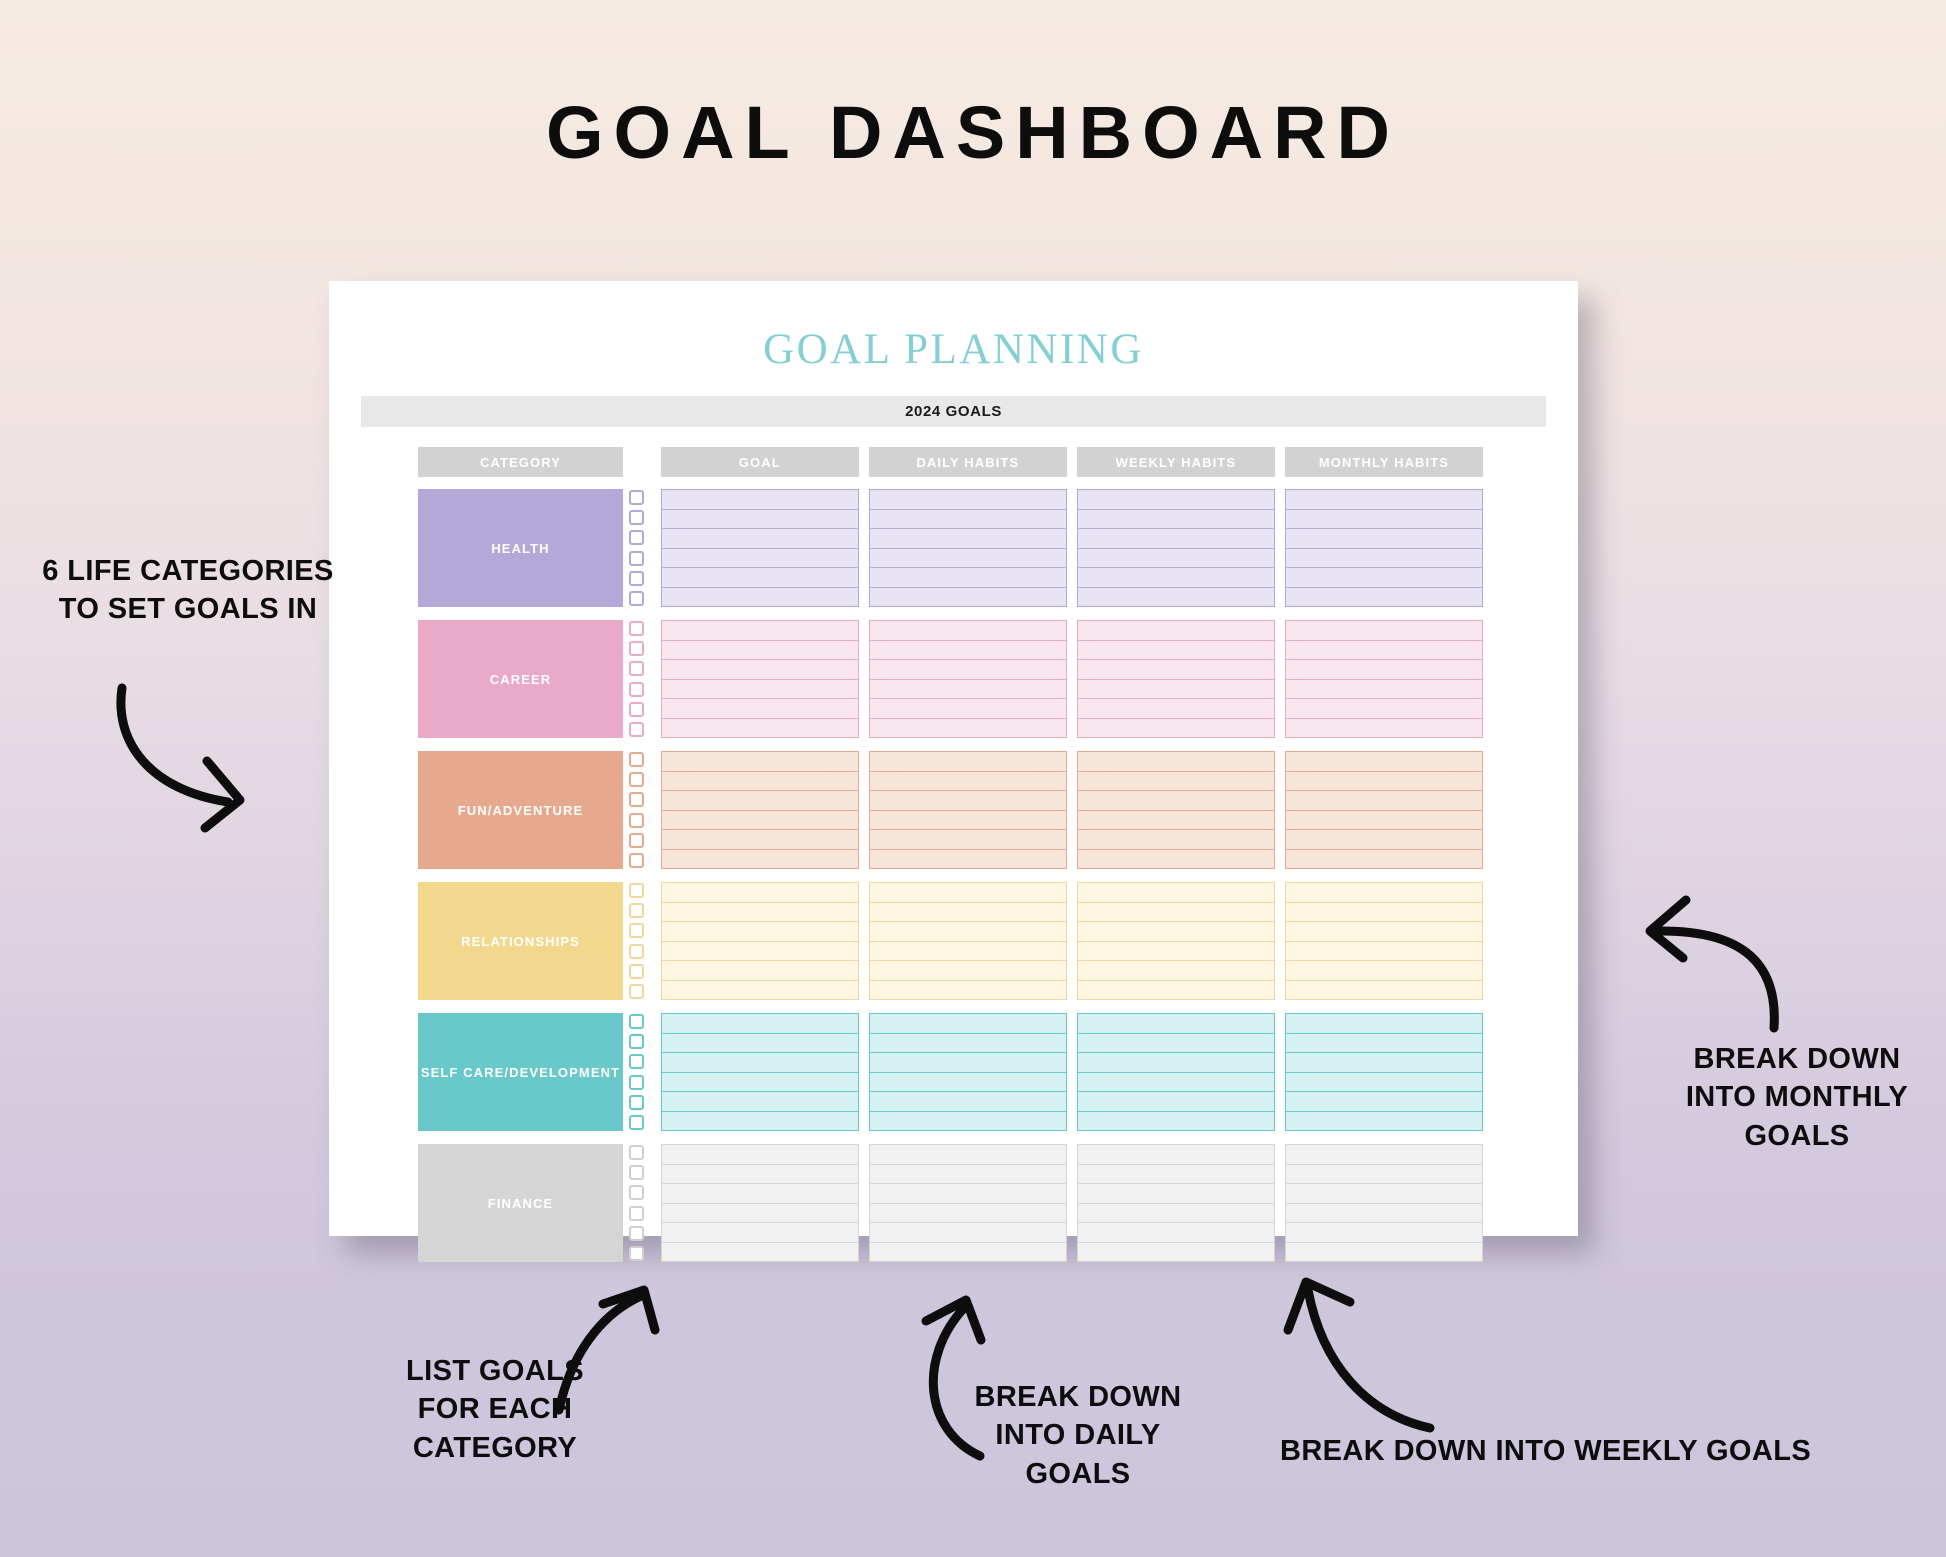 This screenshot has width=1946, height=1557. Describe the element at coordinates (520, 1203) in the screenshot. I see `category-swatch: FINANCE` at that location.